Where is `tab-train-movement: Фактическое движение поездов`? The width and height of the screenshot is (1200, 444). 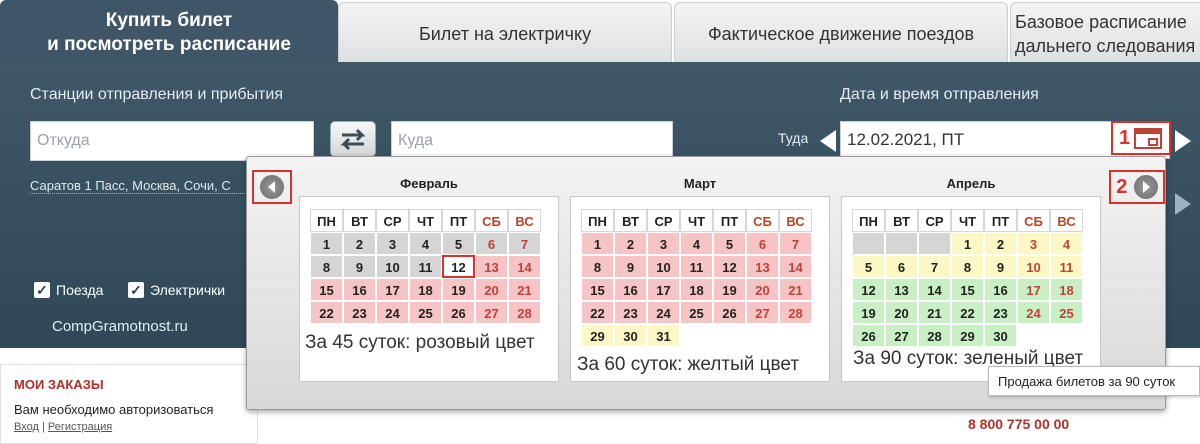
tab-train-movement: Фактическое движение поездов is located at coordinates (841, 33).